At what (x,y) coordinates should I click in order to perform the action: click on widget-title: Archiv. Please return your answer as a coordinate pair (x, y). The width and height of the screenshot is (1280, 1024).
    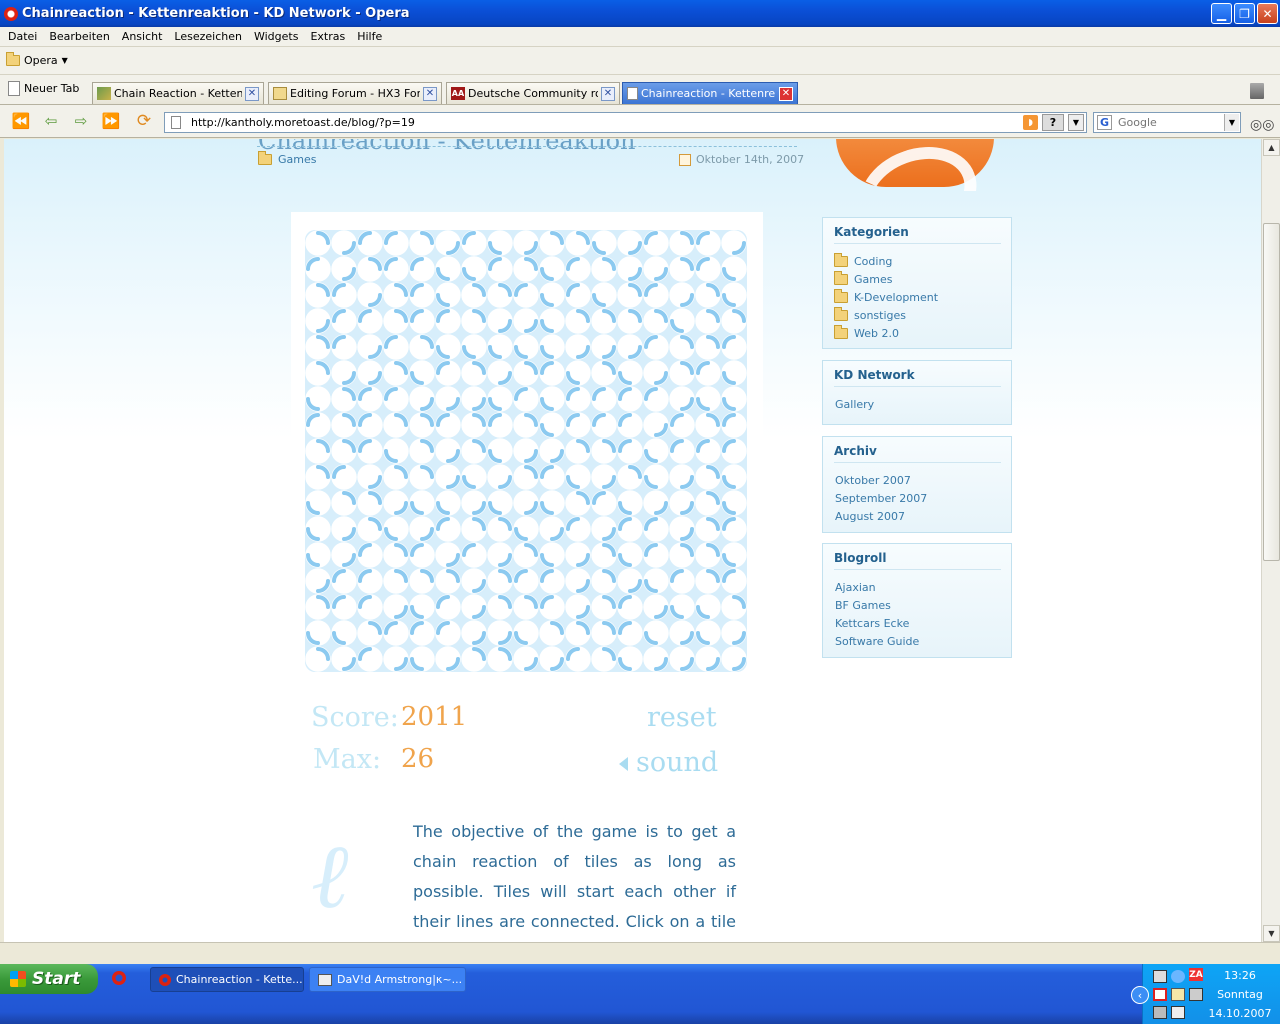
    Looking at the image, I should click on (917, 453).